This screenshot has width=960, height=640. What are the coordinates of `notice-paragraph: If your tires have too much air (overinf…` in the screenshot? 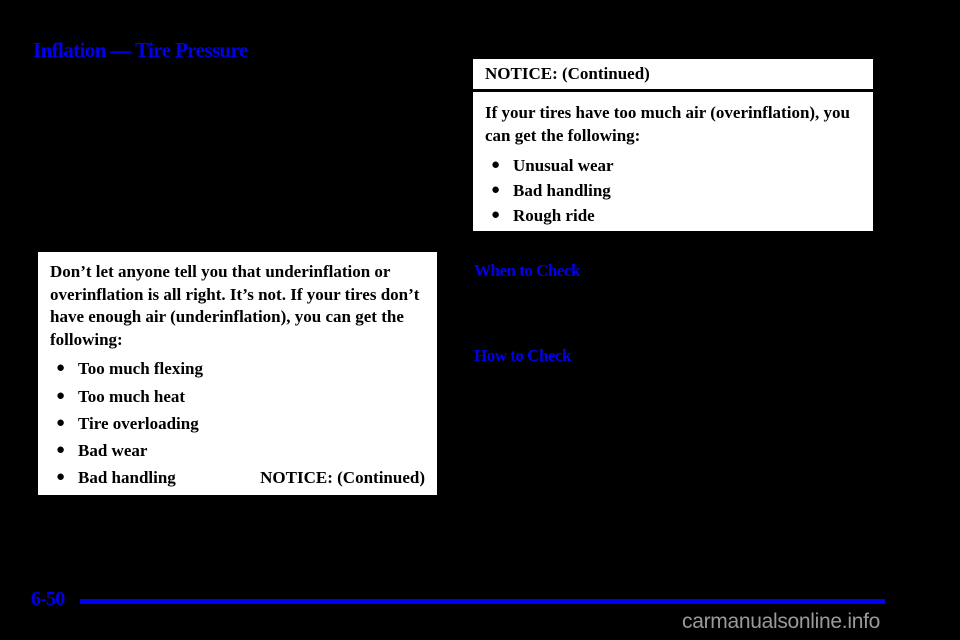 It's located at (668, 124).